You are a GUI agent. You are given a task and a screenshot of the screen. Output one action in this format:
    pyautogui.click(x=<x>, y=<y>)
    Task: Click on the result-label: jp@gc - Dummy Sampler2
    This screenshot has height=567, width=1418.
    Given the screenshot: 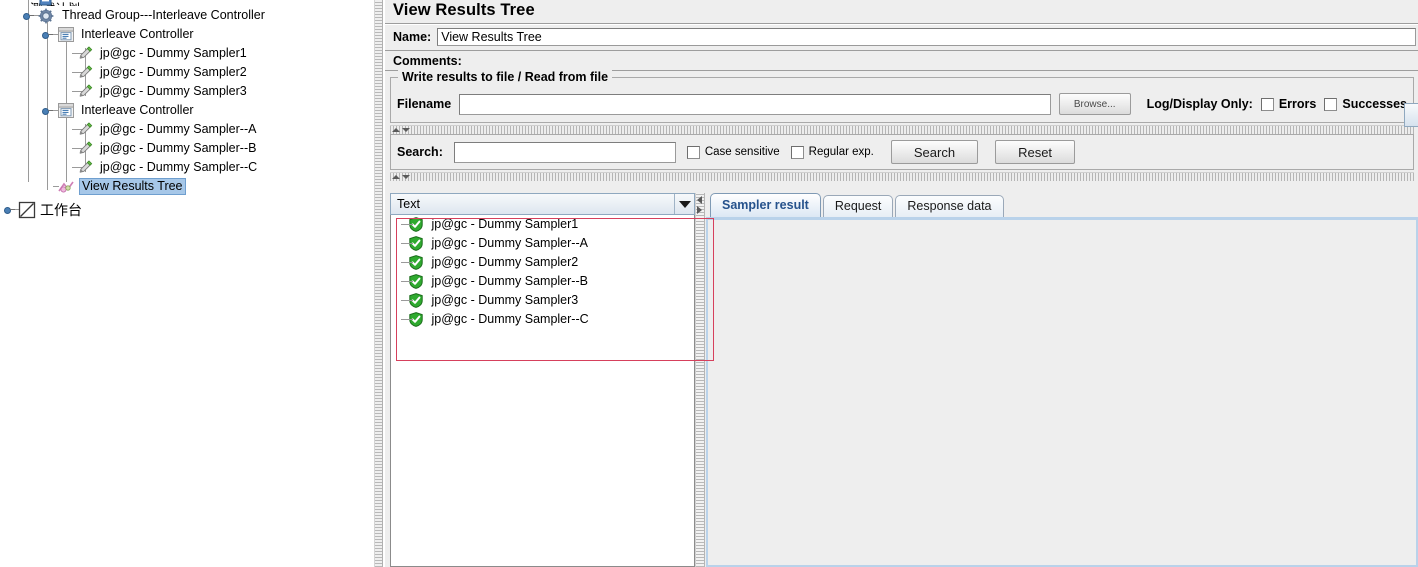 What is the action you would take?
    pyautogui.click(x=505, y=262)
    